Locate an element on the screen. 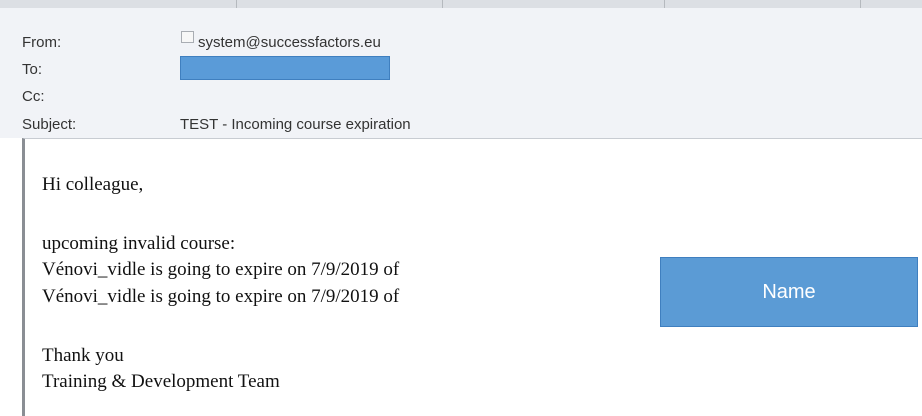 Image resolution: width=922 pixels, height=416 pixels. name-redaction-label: Name is located at coordinates (789, 291).